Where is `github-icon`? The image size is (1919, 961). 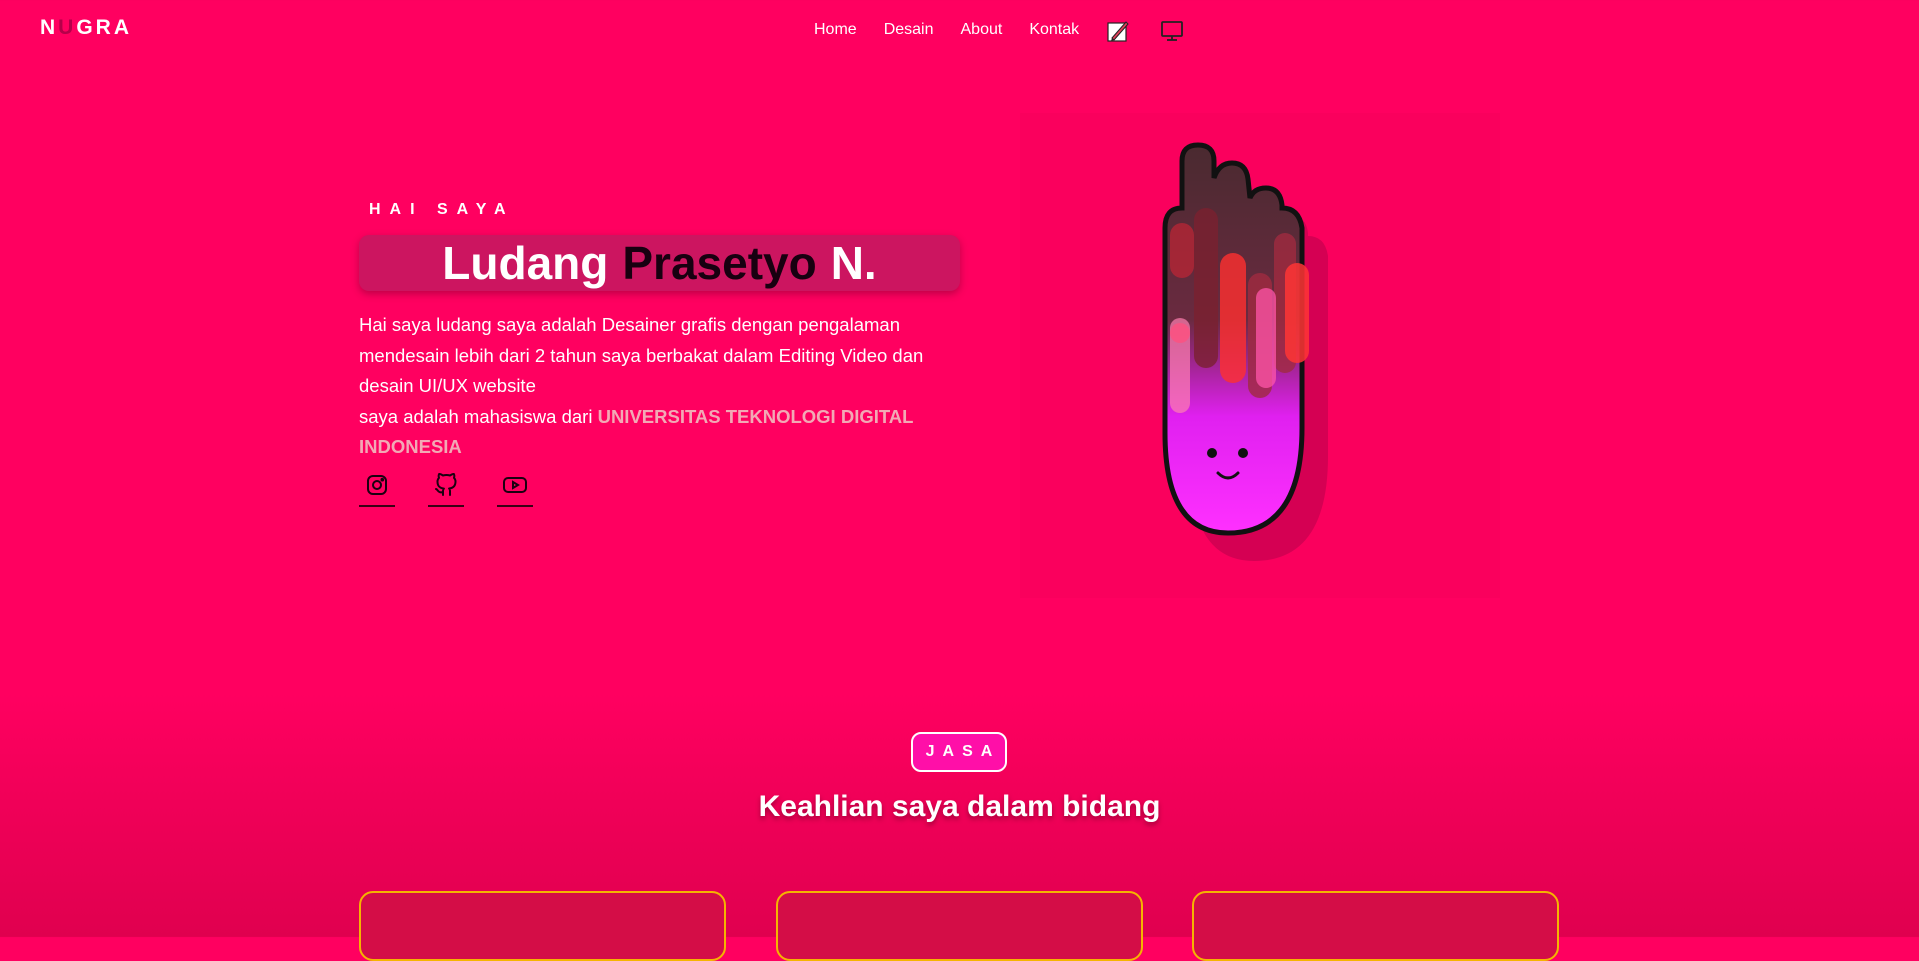
github-icon is located at coordinates (446, 490).